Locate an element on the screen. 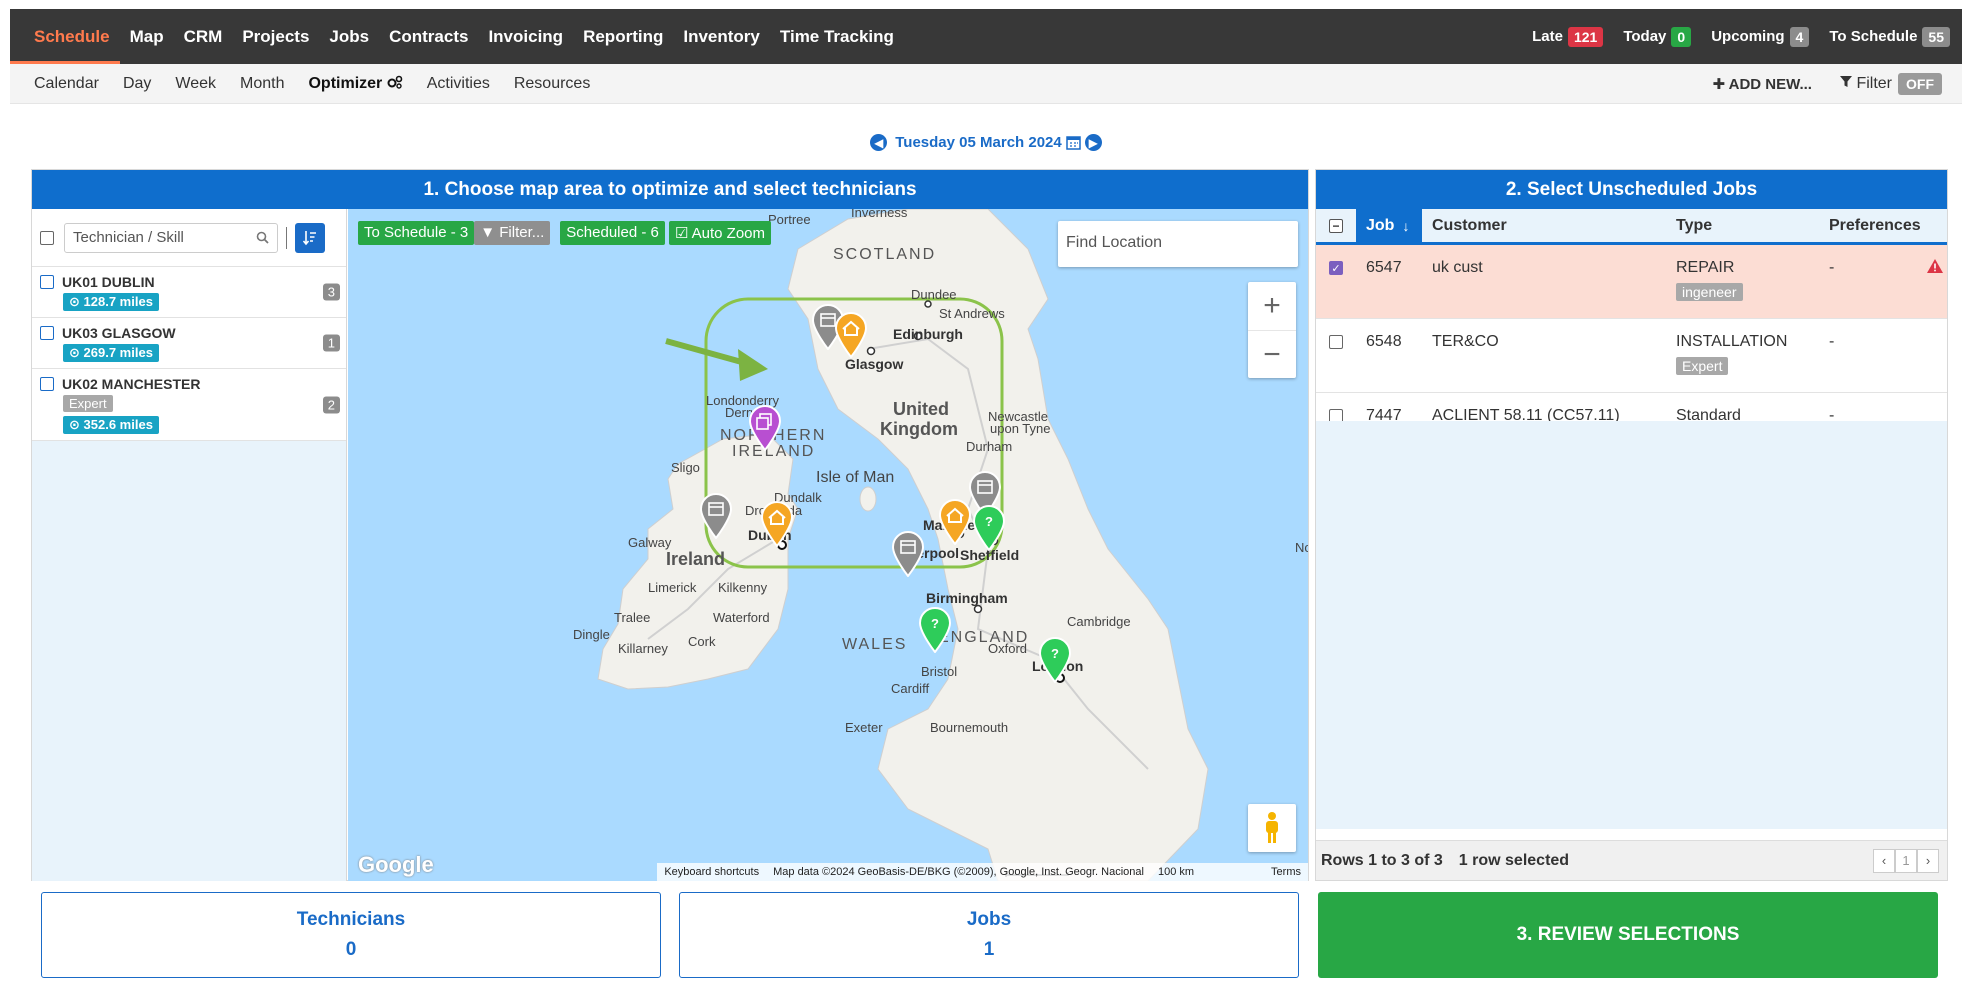  map-label-kilkenny: Kilkenny is located at coordinates (743, 587).